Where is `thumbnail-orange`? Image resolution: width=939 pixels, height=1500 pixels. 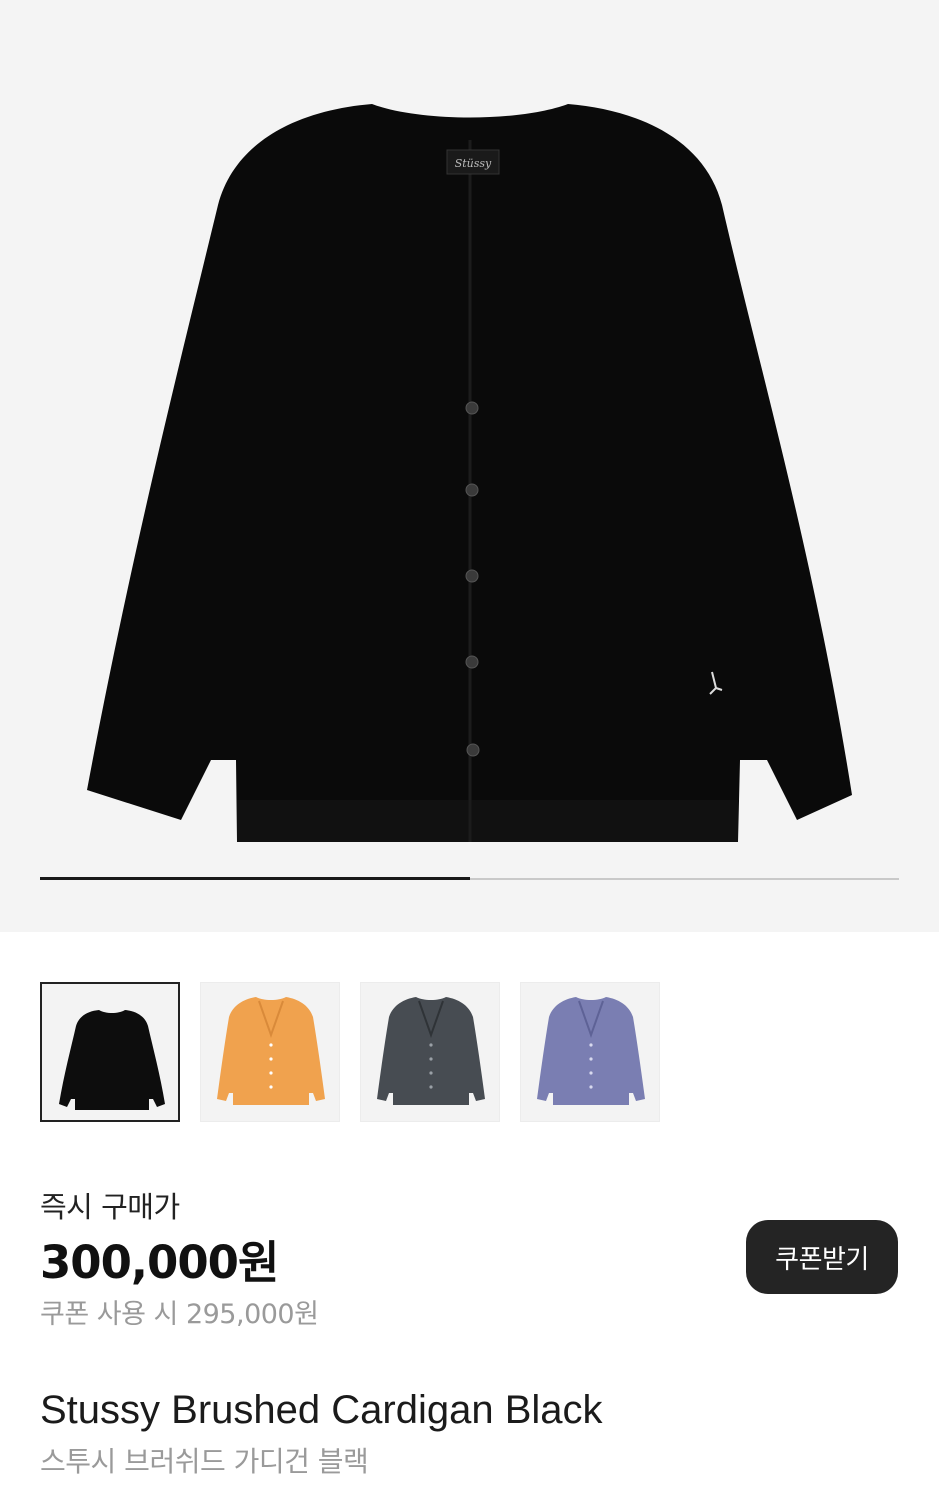 thumbnail-orange is located at coordinates (270, 1052).